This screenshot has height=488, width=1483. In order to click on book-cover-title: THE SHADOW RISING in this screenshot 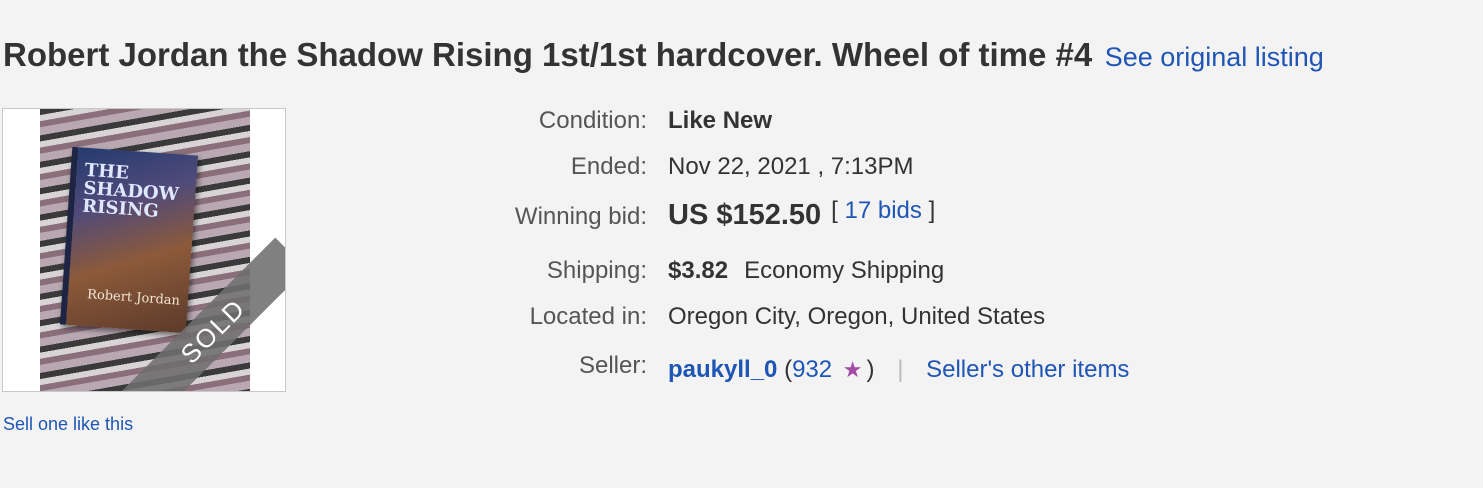, I will do `click(130, 190)`.